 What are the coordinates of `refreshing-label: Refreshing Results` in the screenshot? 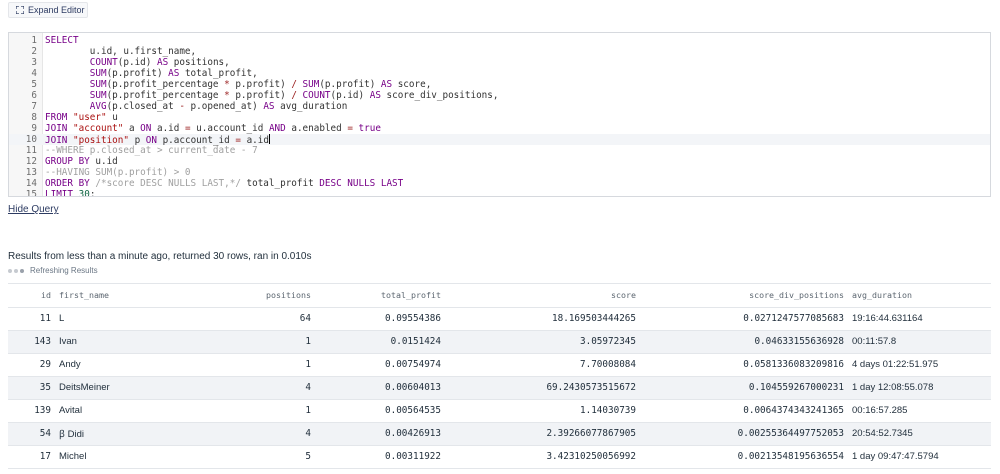 It's located at (64, 270).